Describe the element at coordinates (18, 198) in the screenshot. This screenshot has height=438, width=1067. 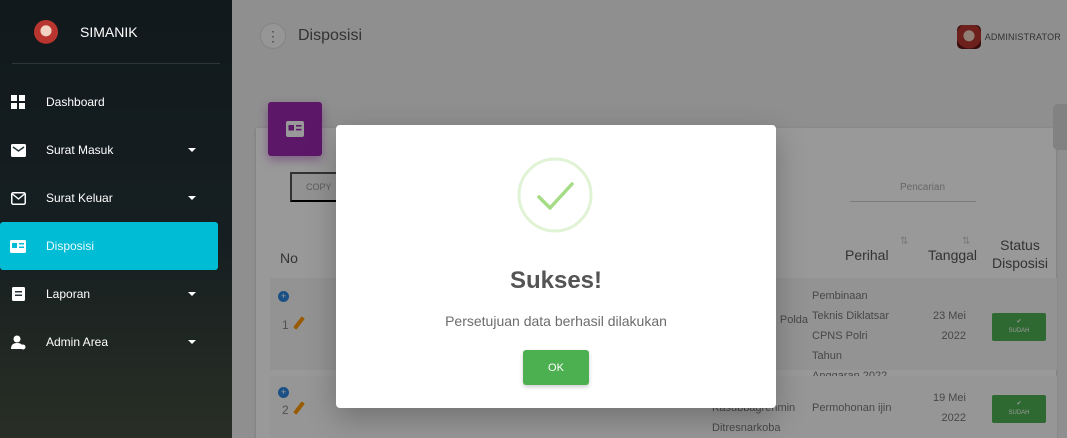
I see `outbox-icon` at that location.